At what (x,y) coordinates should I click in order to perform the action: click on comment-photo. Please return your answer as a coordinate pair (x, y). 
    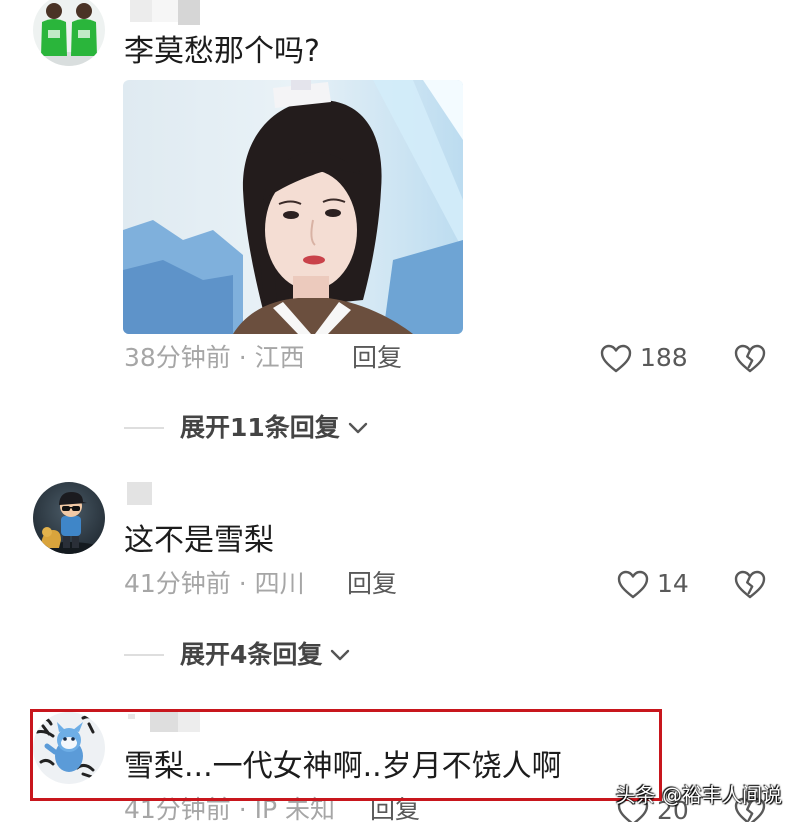
    Looking at the image, I should click on (293, 207).